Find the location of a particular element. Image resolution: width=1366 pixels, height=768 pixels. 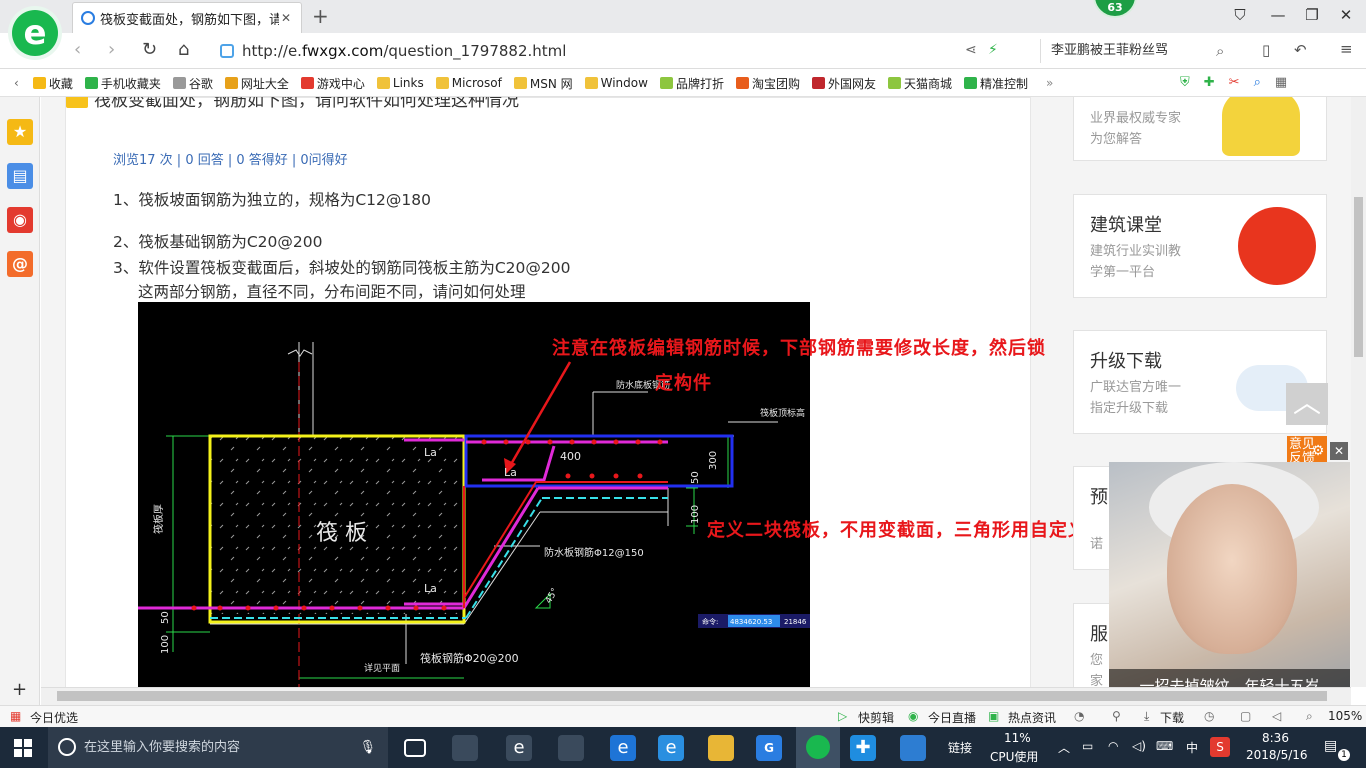

status-item-3: 热点资讯 is located at coordinates (1032, 717).